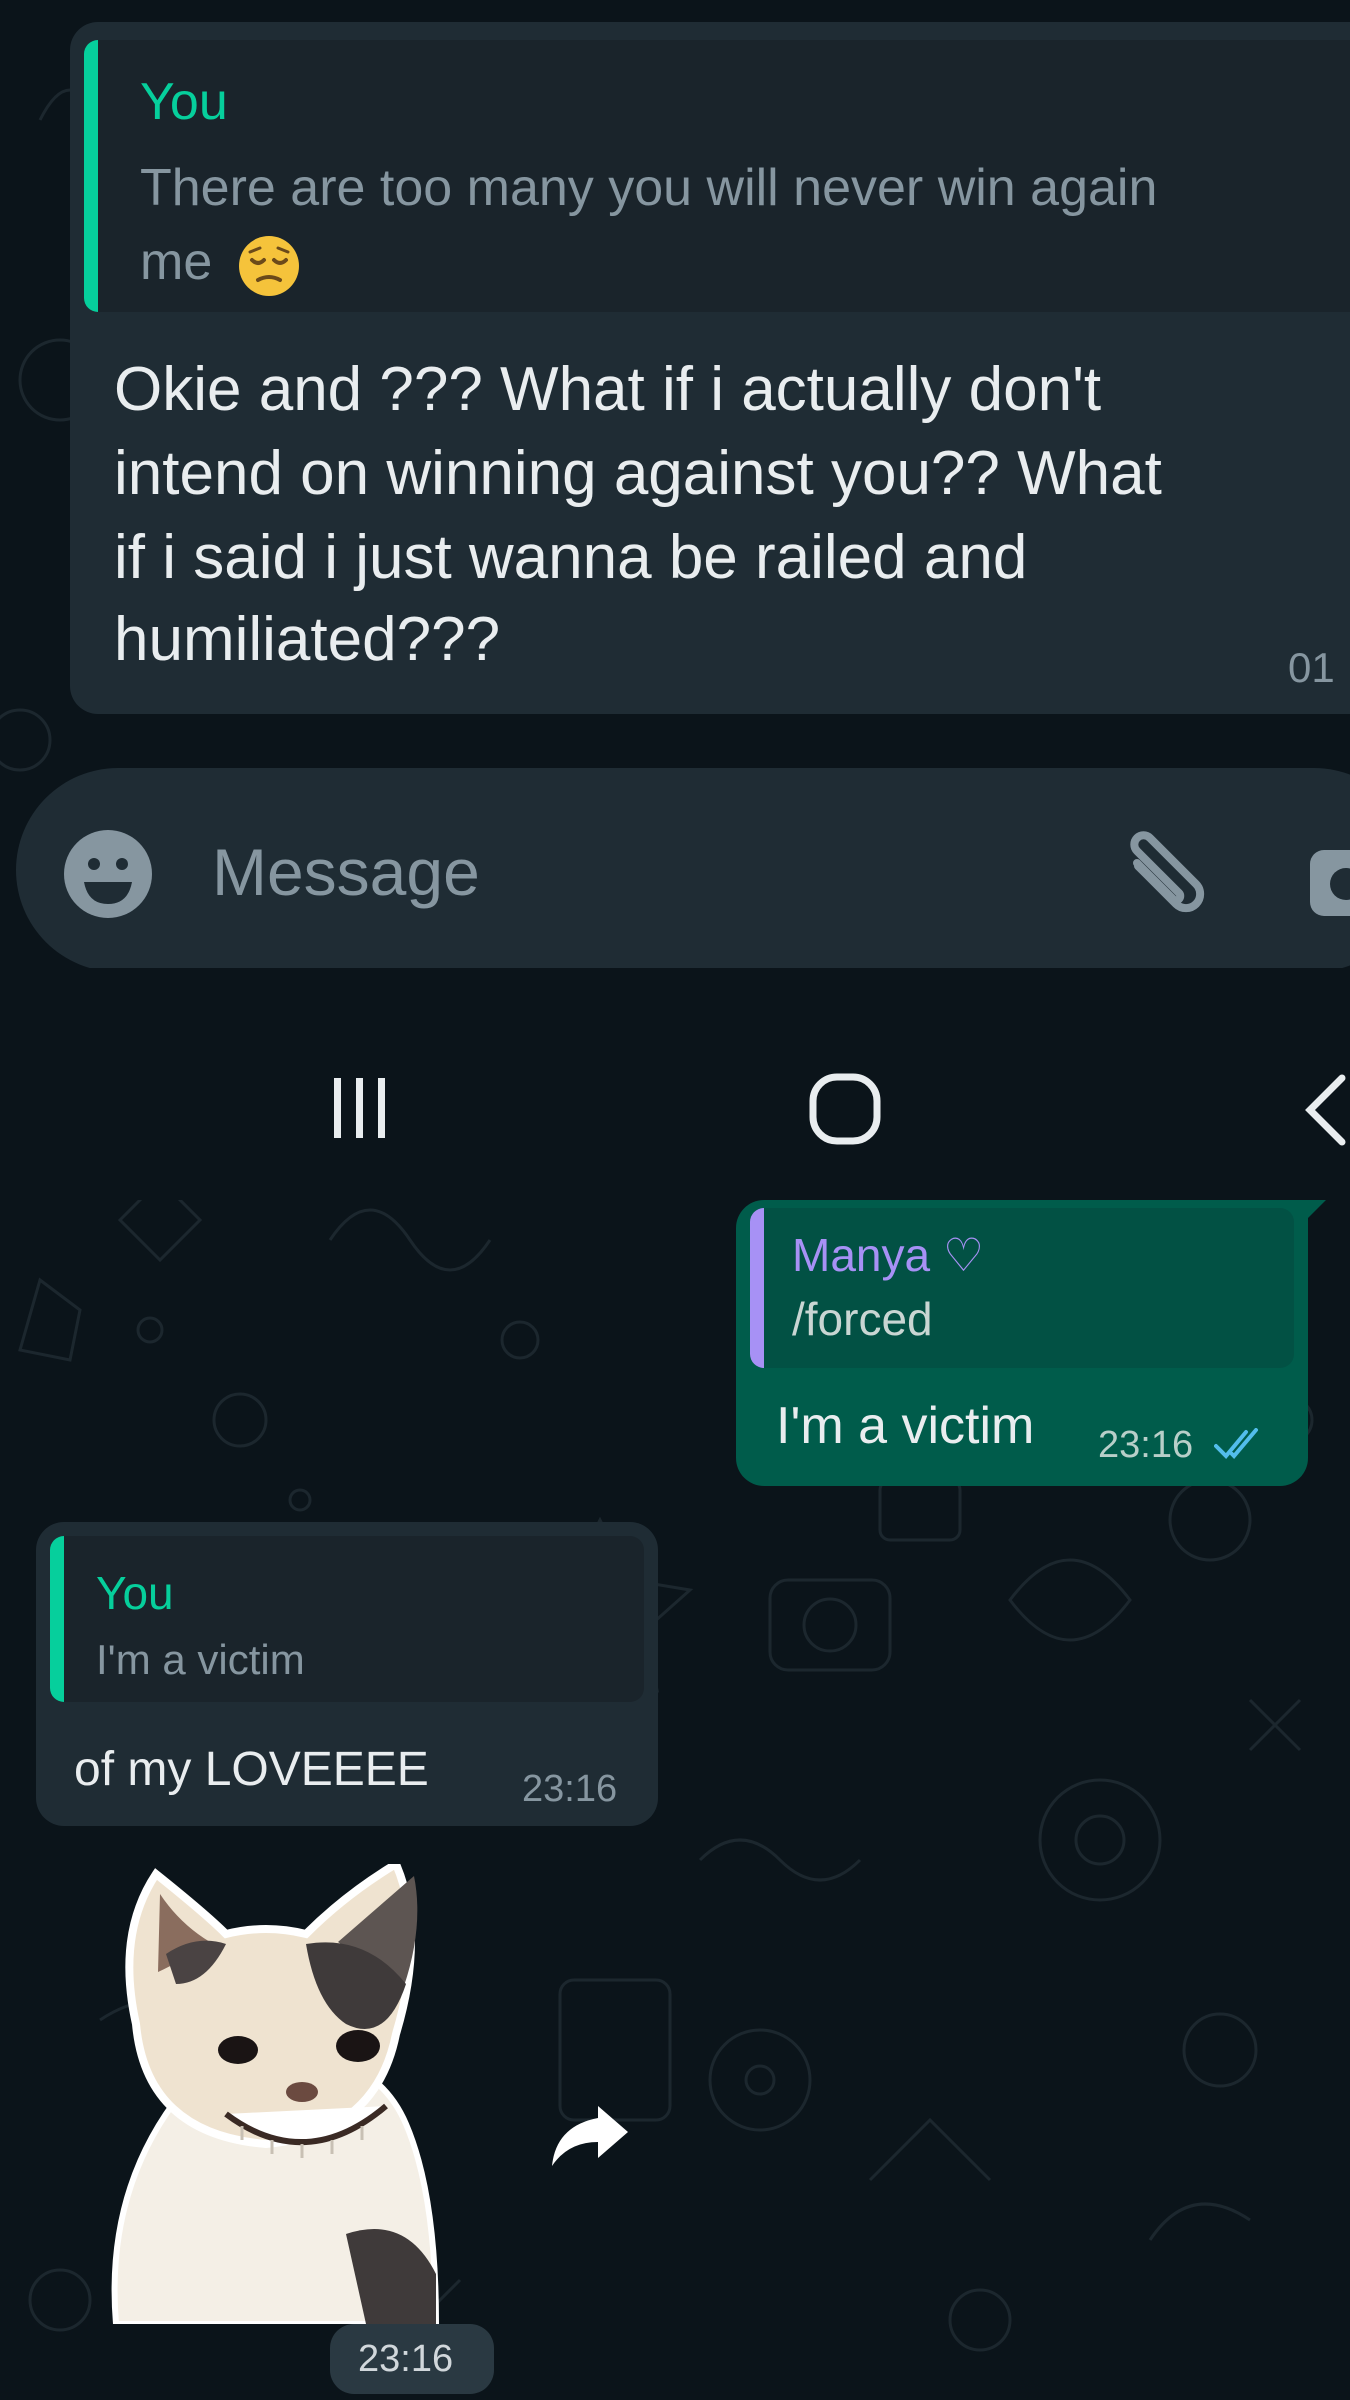  What do you see at coordinates (176, 262) in the screenshot?
I see `quote-text-line2: me` at bounding box center [176, 262].